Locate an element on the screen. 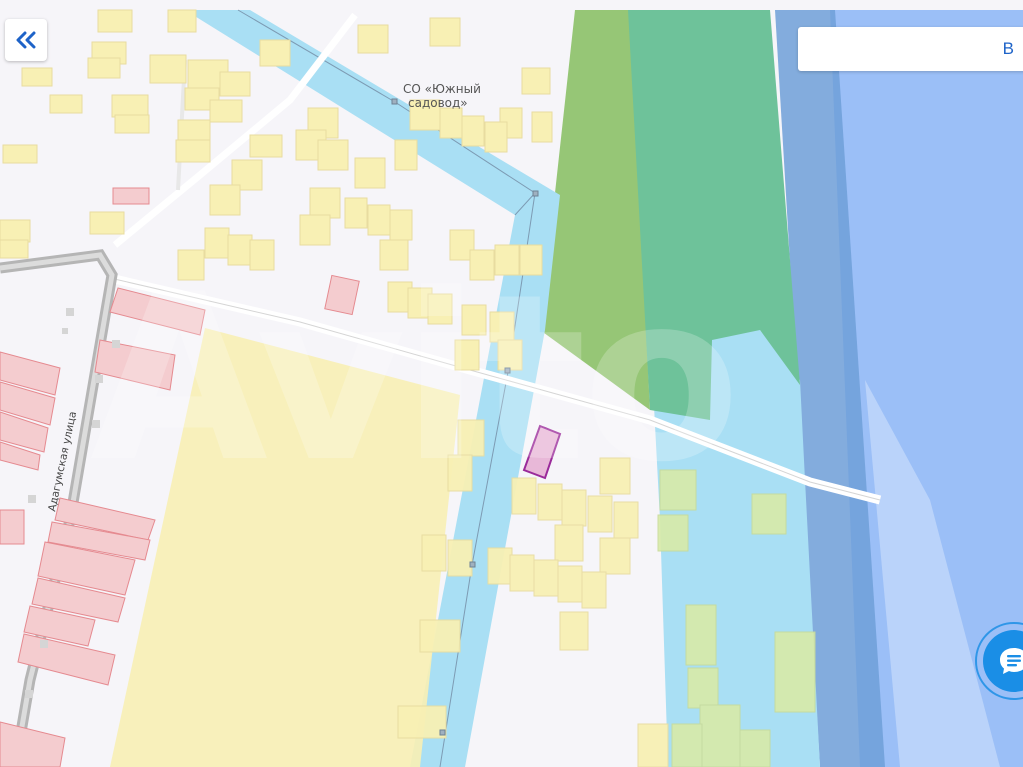 The width and height of the screenshot is (1023, 767). chat-icon is located at coordinates (1011, 661).